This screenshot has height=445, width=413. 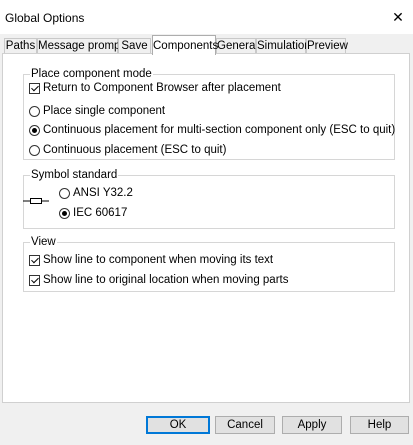 What do you see at coordinates (379, 425) in the screenshot?
I see `help-button: Help` at bounding box center [379, 425].